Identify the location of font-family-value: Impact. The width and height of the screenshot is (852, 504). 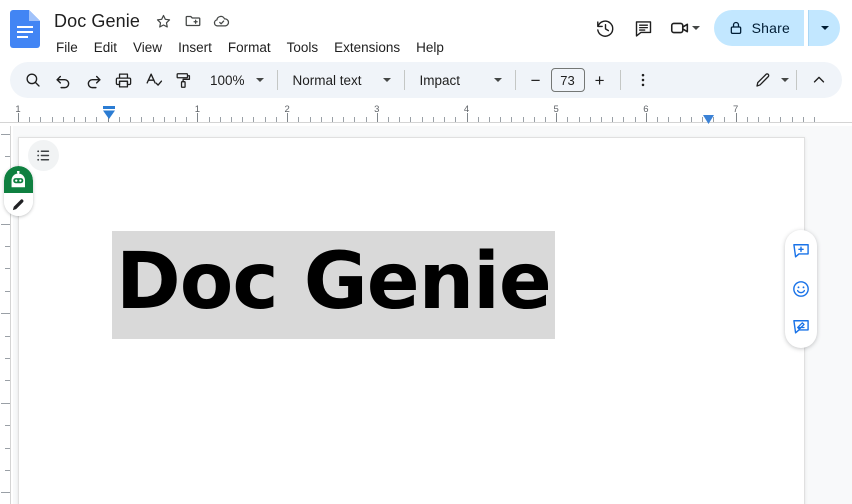
(440, 80).